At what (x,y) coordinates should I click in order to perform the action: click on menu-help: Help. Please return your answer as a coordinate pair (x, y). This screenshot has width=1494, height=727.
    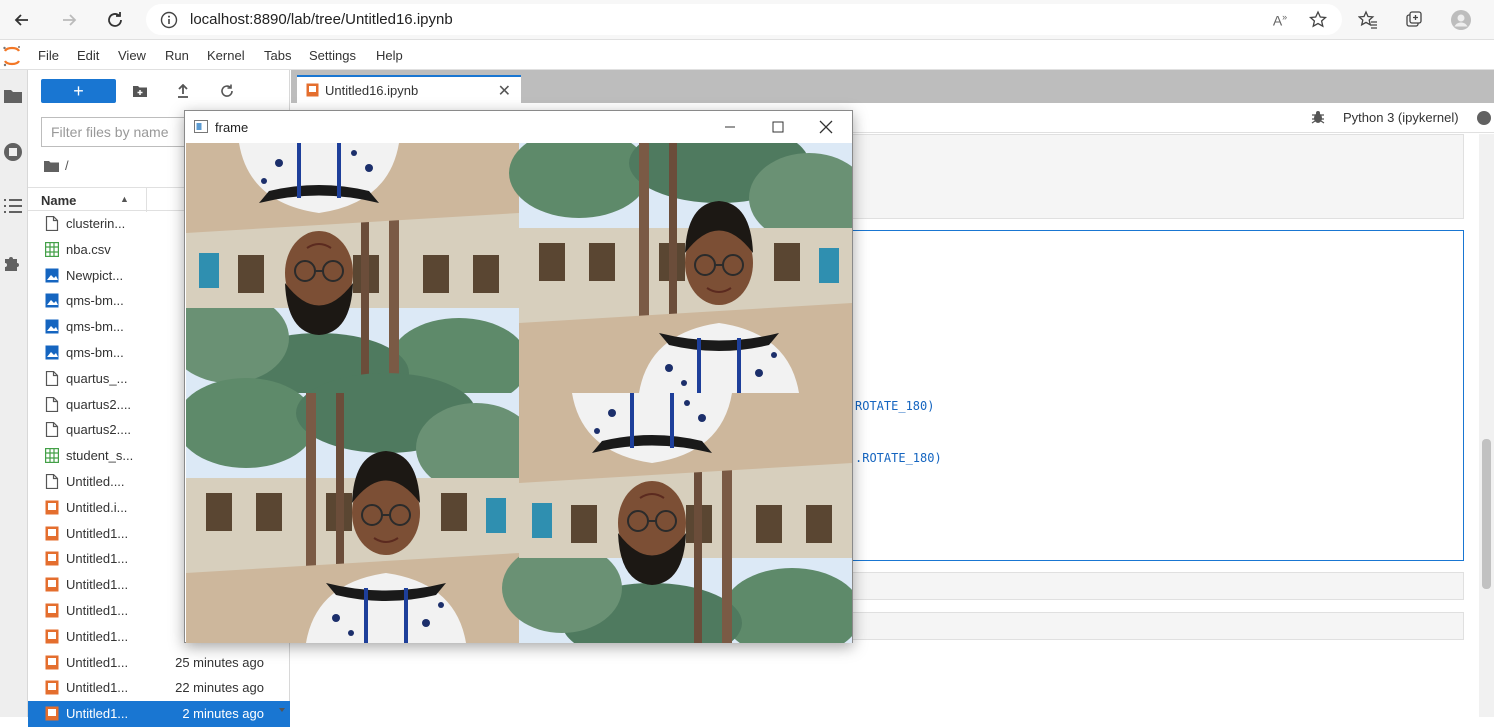
    Looking at the image, I should click on (389, 55).